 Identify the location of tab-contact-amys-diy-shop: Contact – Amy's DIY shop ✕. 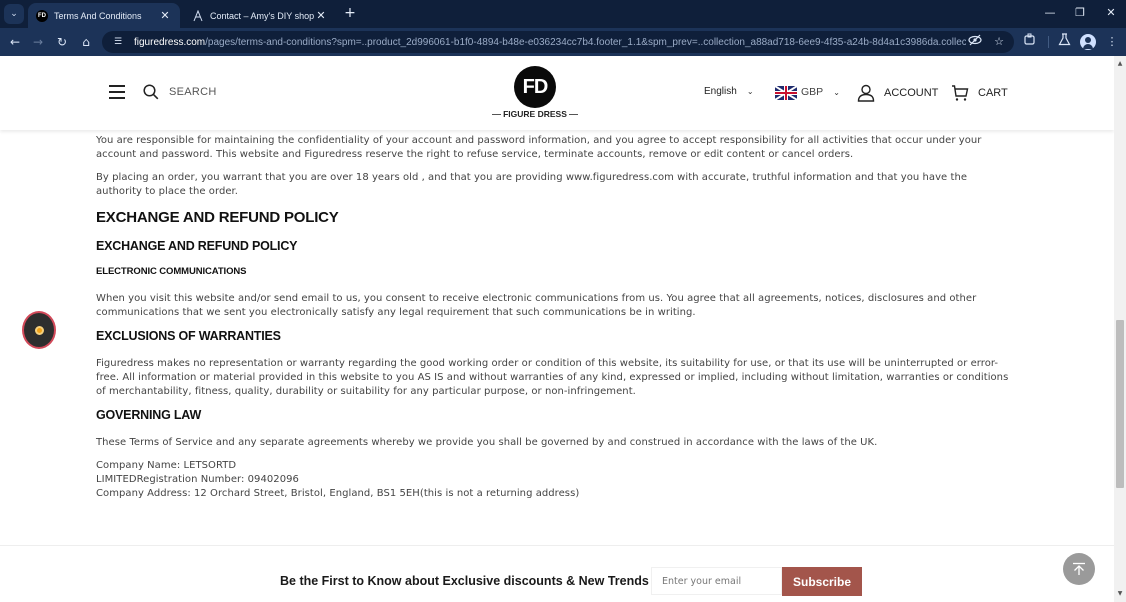
(260, 15).